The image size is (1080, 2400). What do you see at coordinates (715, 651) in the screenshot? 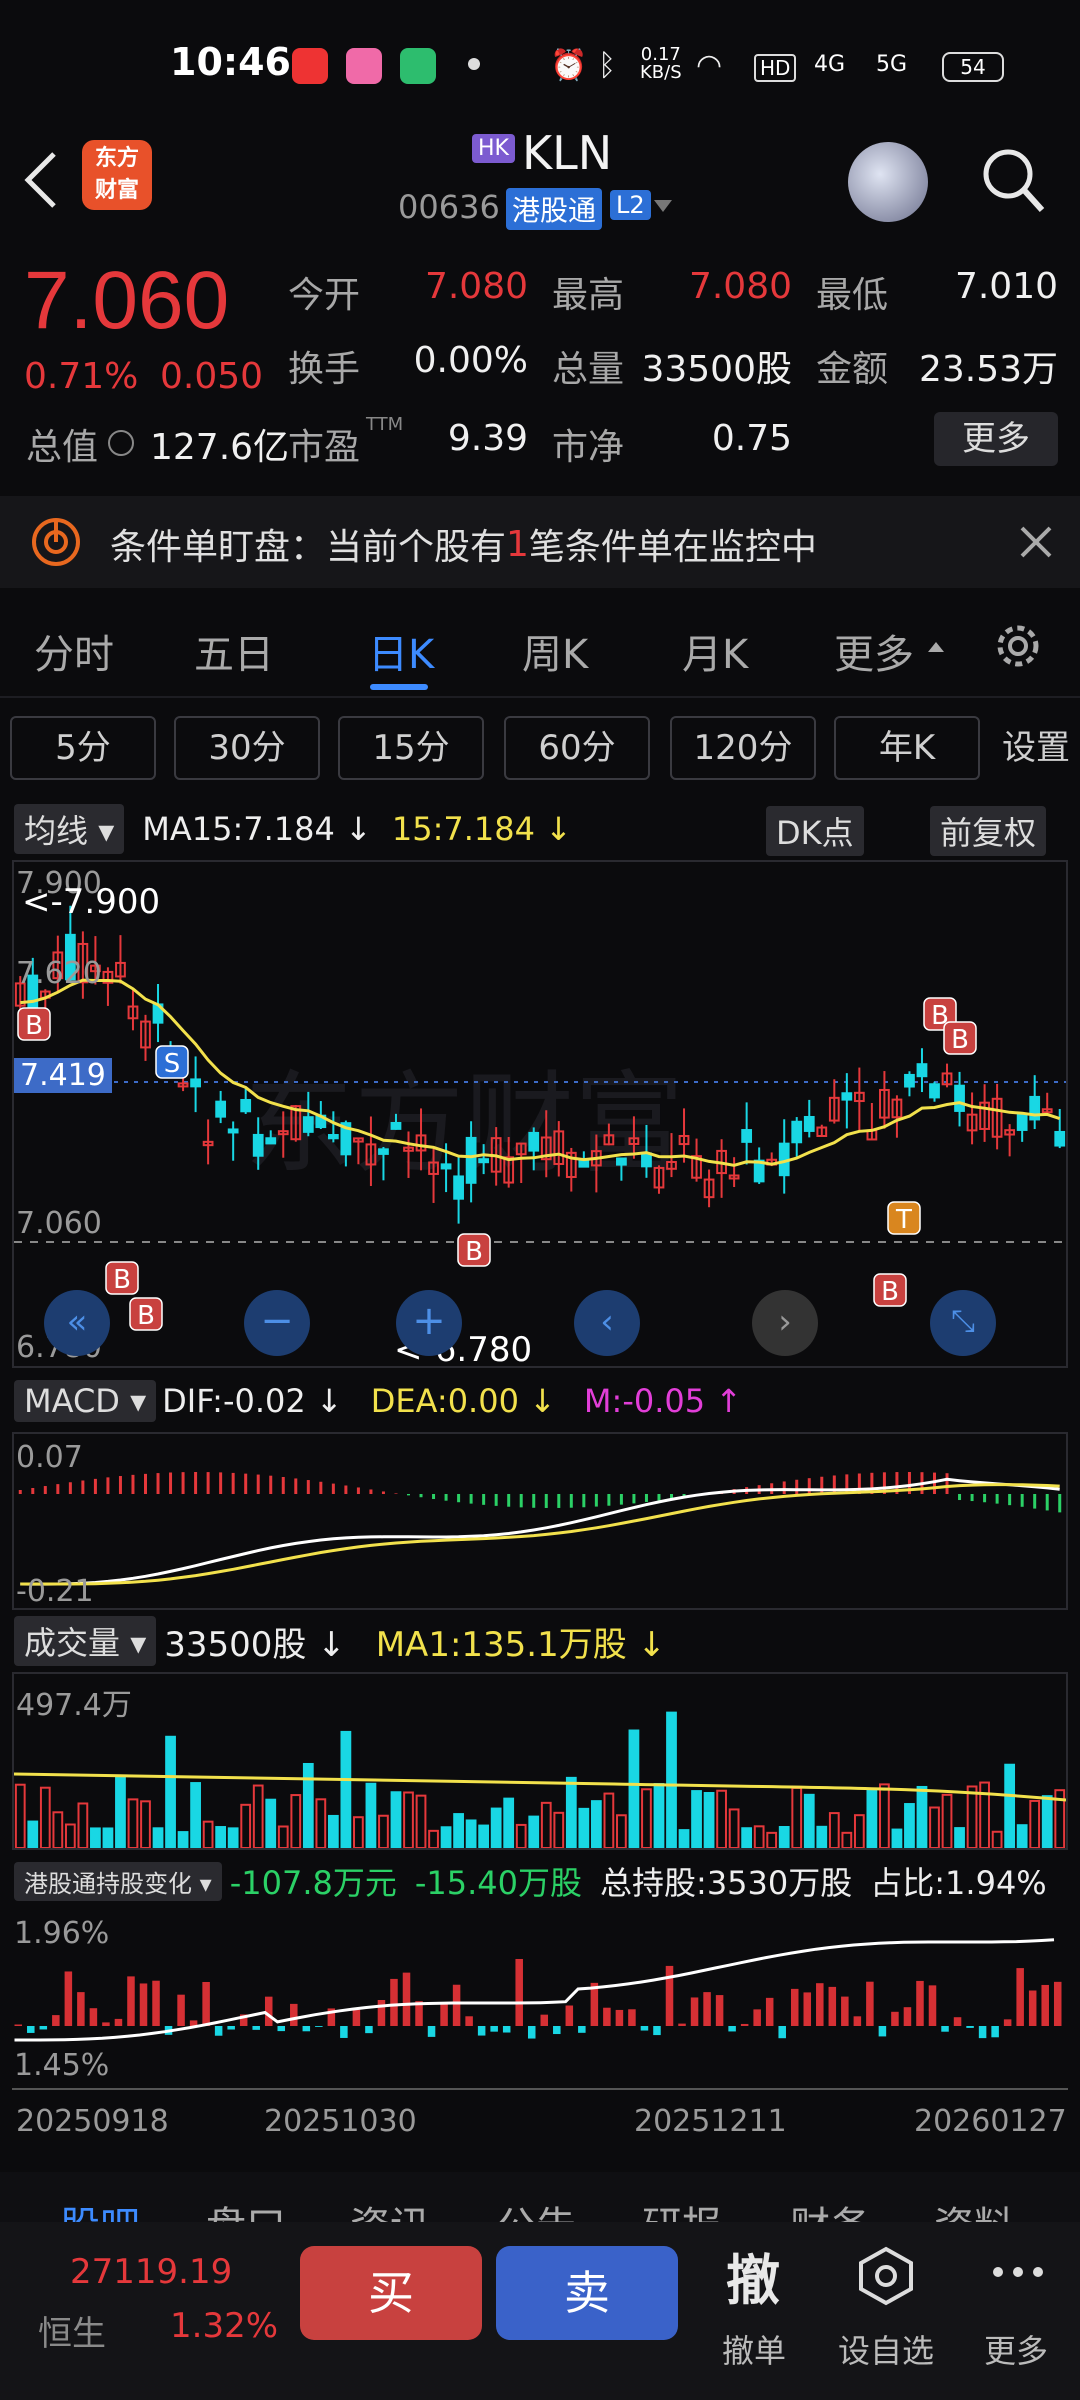
I see `tab-monthly-k: 月K` at bounding box center [715, 651].